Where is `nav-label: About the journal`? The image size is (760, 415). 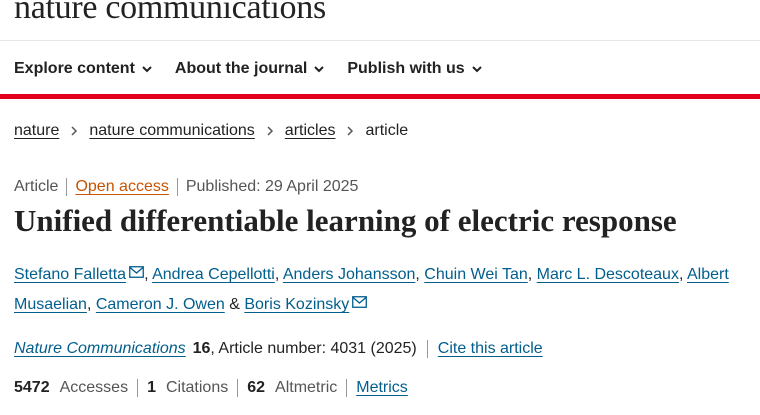
nav-label: About the journal is located at coordinates (241, 68).